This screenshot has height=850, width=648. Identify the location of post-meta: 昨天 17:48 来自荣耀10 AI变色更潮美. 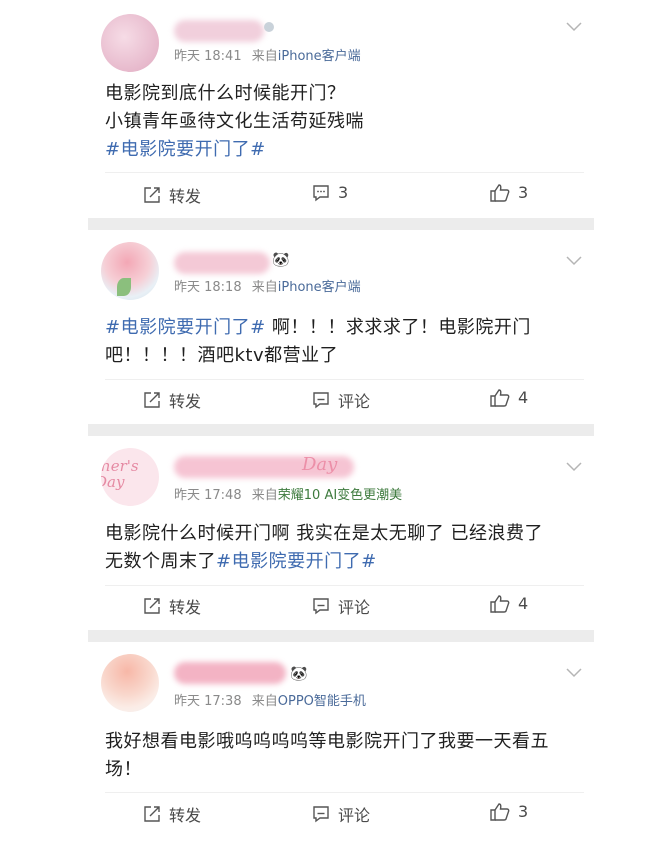
(288, 493).